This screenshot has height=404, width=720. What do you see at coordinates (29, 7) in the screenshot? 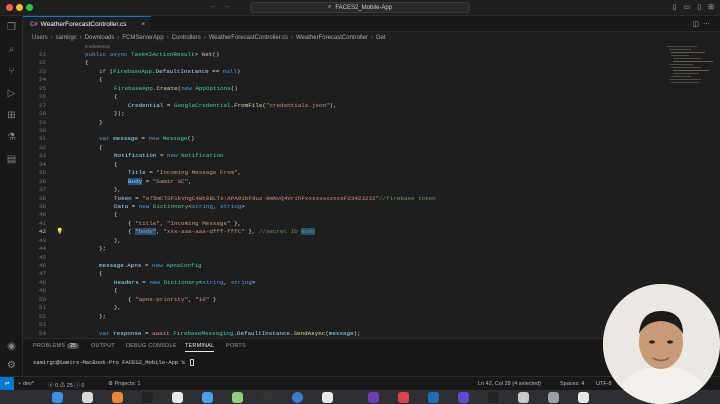
I see `maximize-window-button` at bounding box center [29, 7].